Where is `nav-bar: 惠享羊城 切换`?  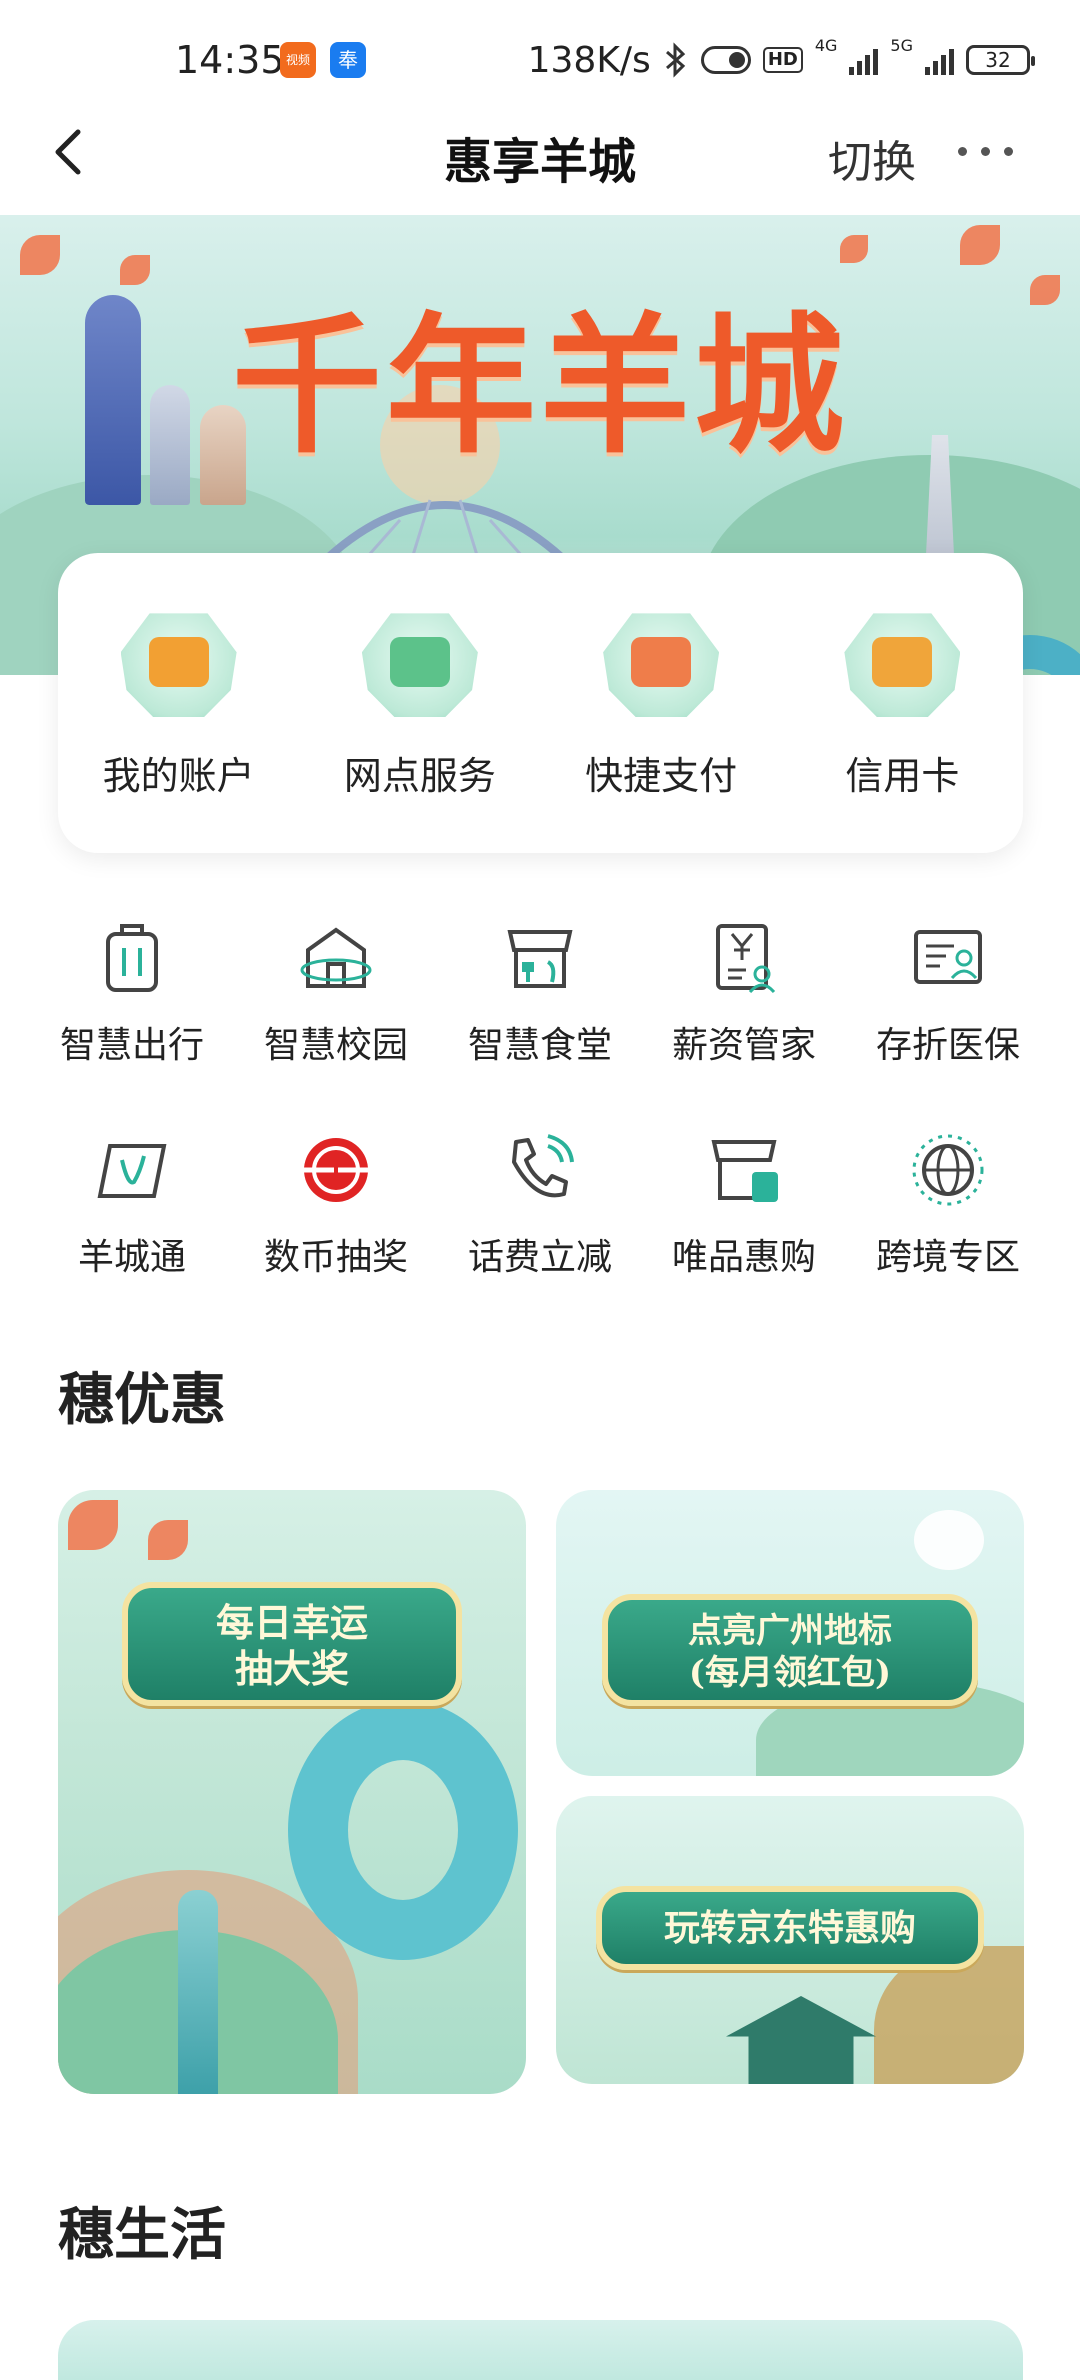 nav-bar: 惠享羊城 切换 is located at coordinates (540, 157).